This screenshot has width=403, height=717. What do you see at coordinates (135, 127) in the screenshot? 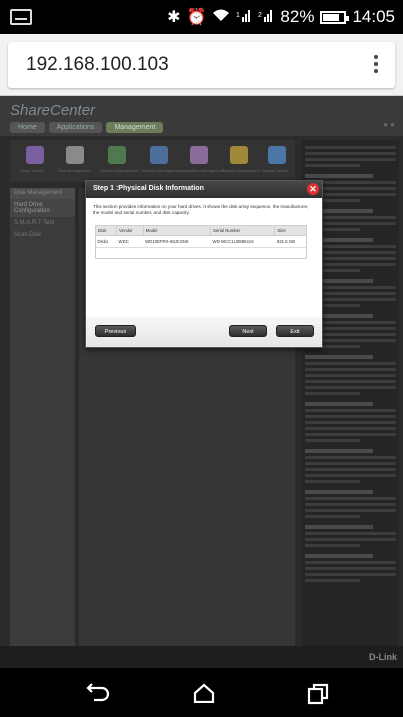
I see `tab-management: Management` at bounding box center [135, 127].